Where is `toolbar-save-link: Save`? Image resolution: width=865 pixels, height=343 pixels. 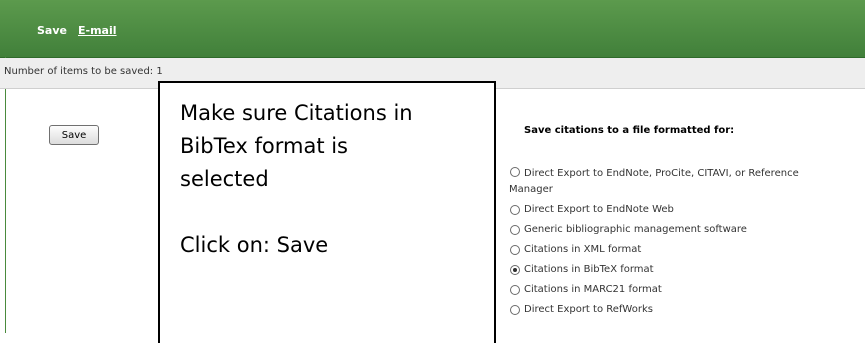 toolbar-save-link: Save is located at coordinates (52, 30).